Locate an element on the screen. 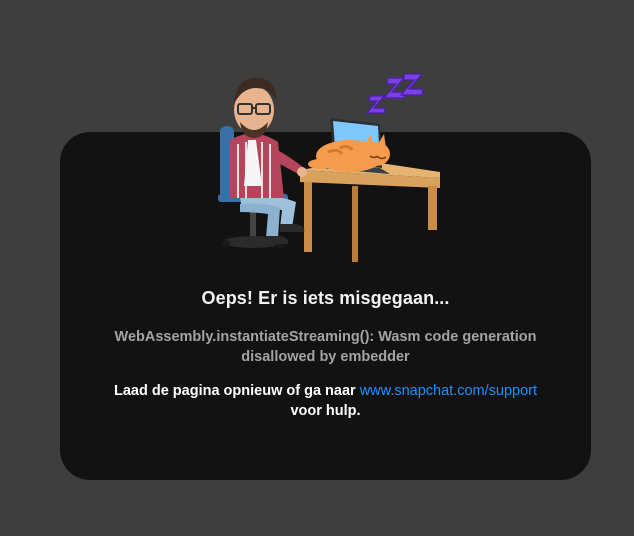 This screenshot has width=634, height=536. help-text-suffix: voor hulp. is located at coordinates (325, 411).